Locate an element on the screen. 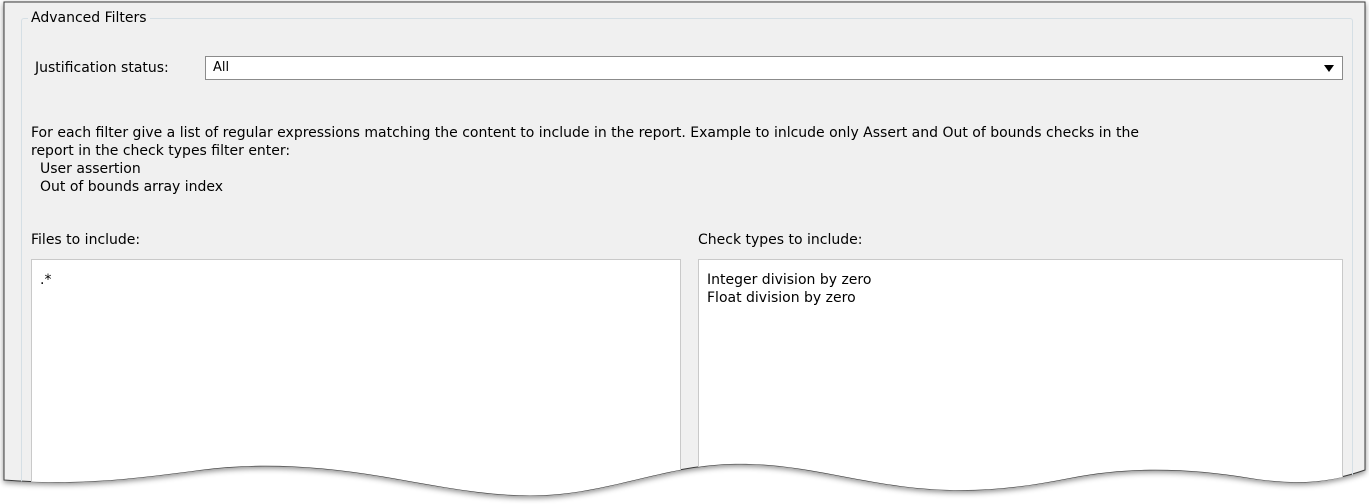 This screenshot has width=1369, height=504. check-type-line: Float division by zero is located at coordinates (781, 298).